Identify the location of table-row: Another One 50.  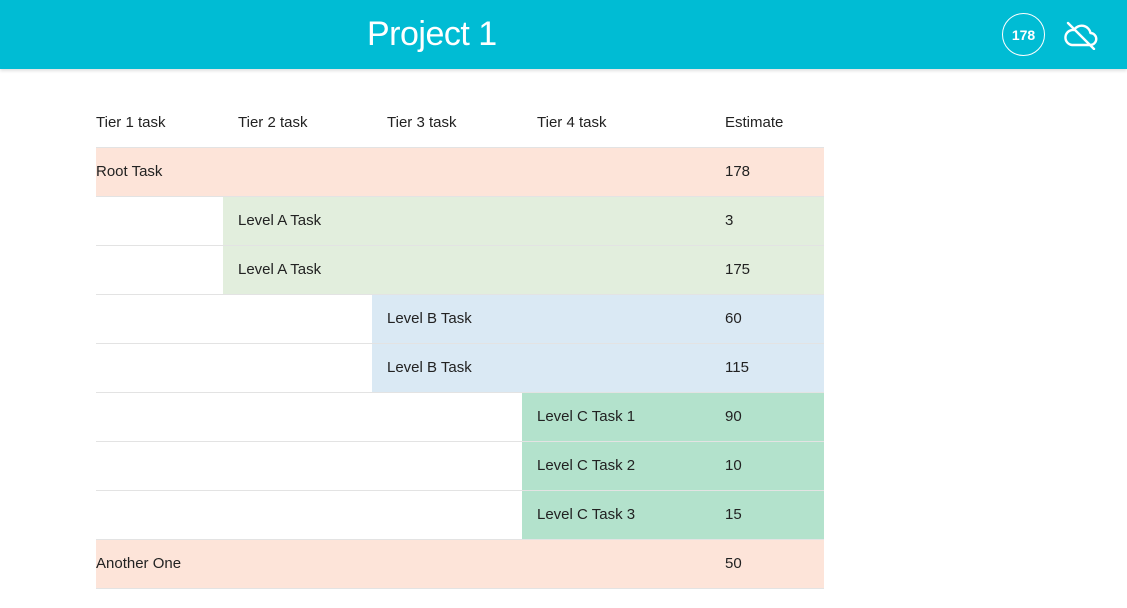
(460, 564).